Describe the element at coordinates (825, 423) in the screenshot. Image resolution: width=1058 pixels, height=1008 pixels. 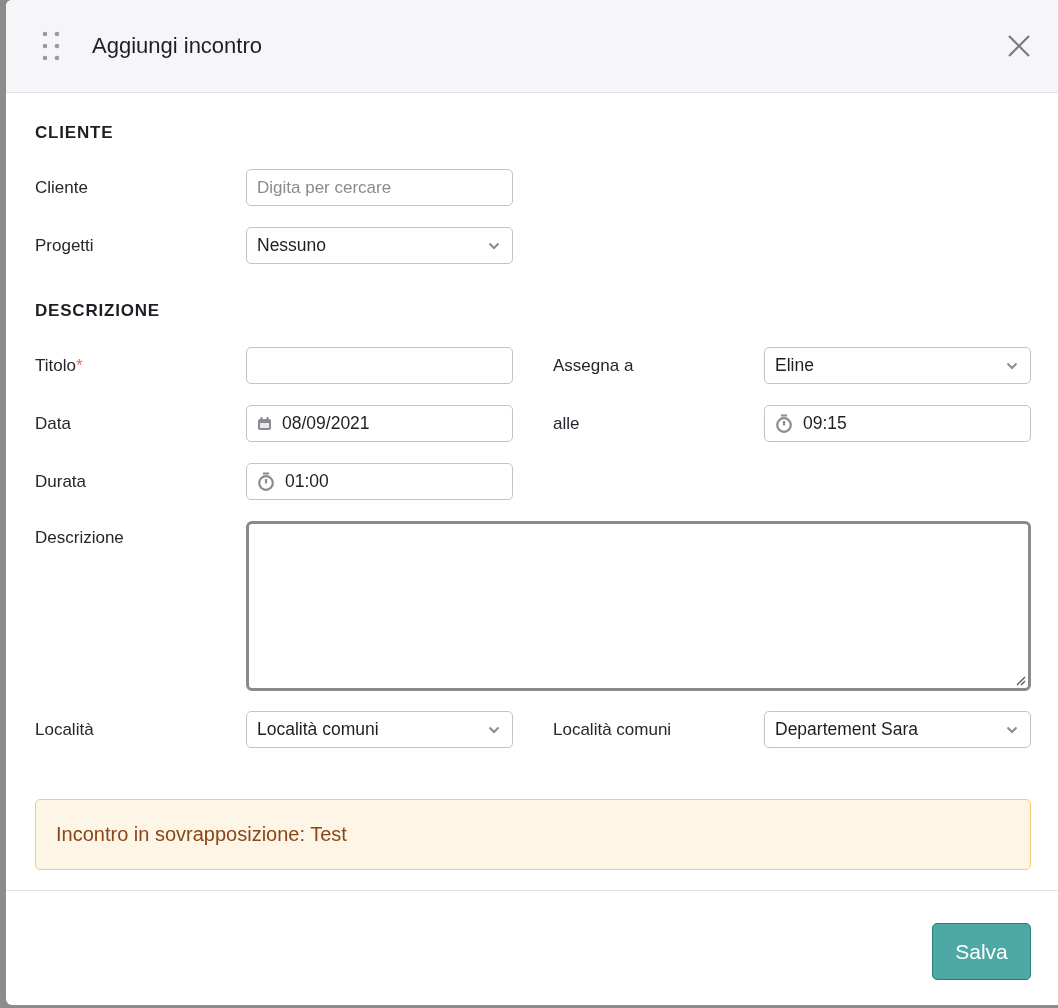
I see `field-value: 09:15` at that location.